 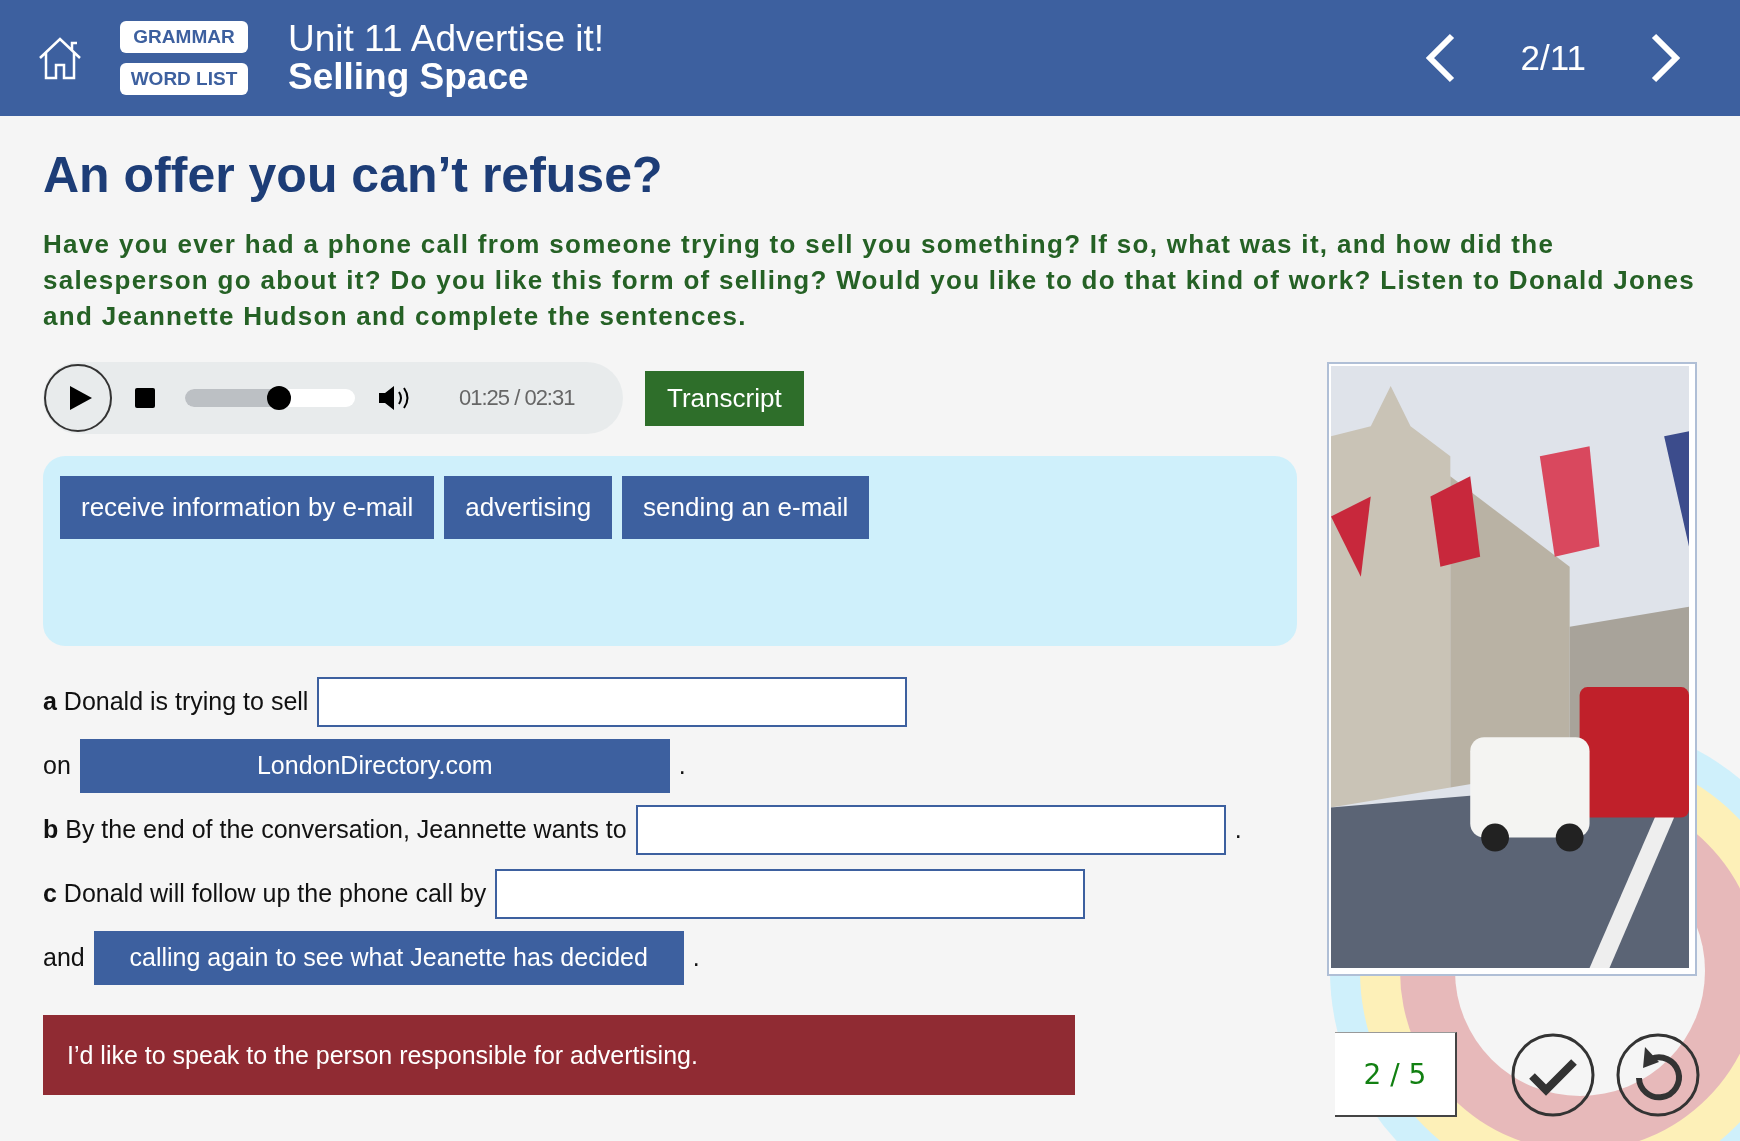 I want to click on lesson-title: Selling Space, so click(x=409, y=77).